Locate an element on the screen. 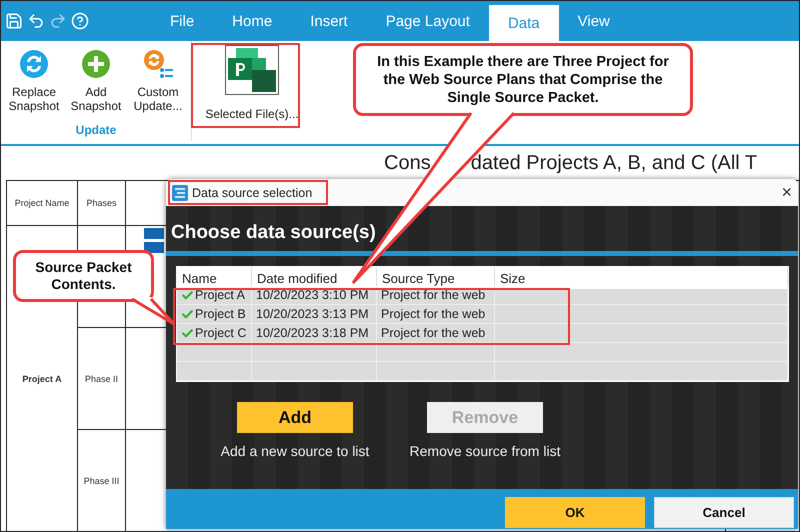 This screenshot has height=532, width=800. ribbon-button-label: Replace Snapshot is located at coordinates (34, 99).